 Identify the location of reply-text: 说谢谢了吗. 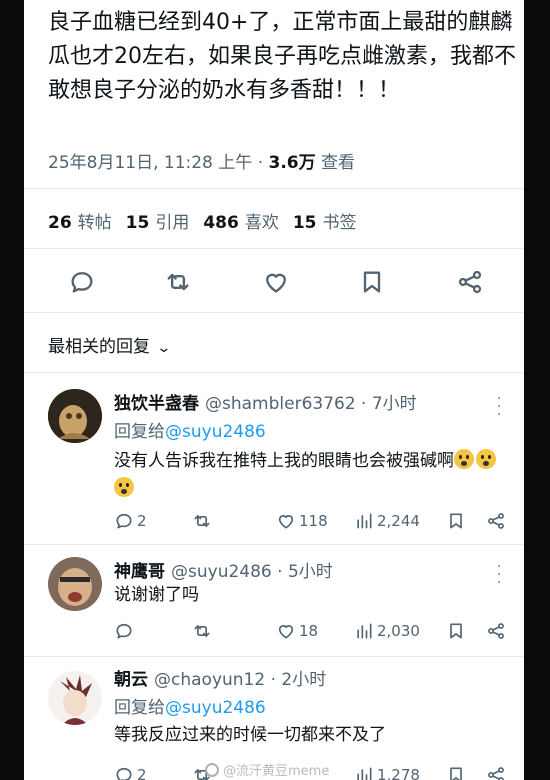
(156, 595).